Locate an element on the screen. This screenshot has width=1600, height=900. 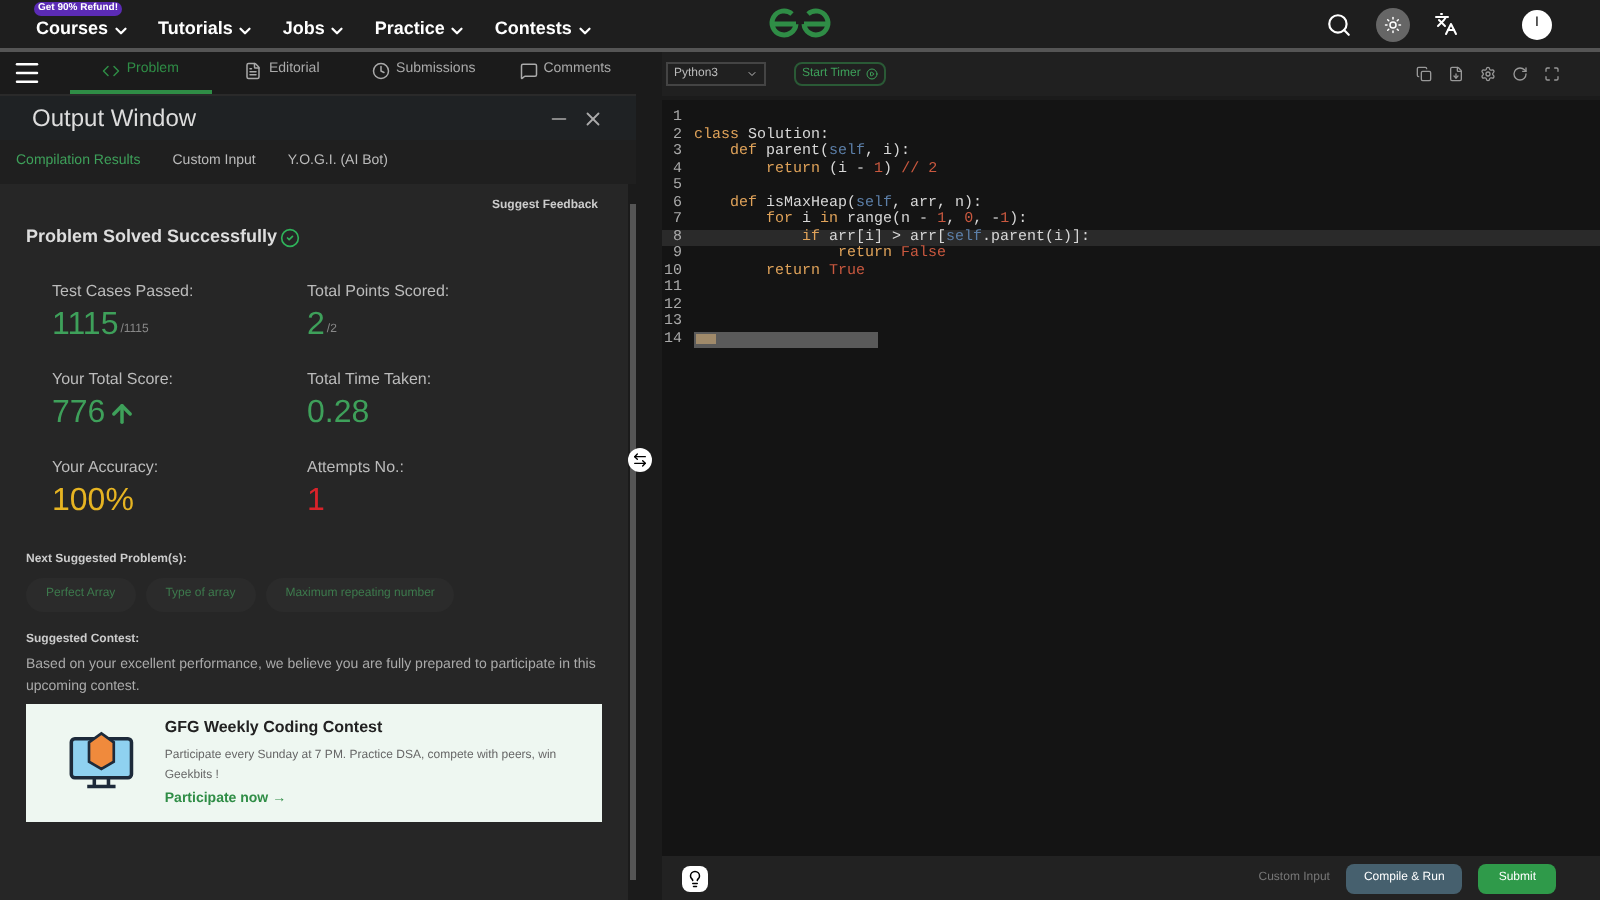
lightbulb-icon is located at coordinates (695, 878).